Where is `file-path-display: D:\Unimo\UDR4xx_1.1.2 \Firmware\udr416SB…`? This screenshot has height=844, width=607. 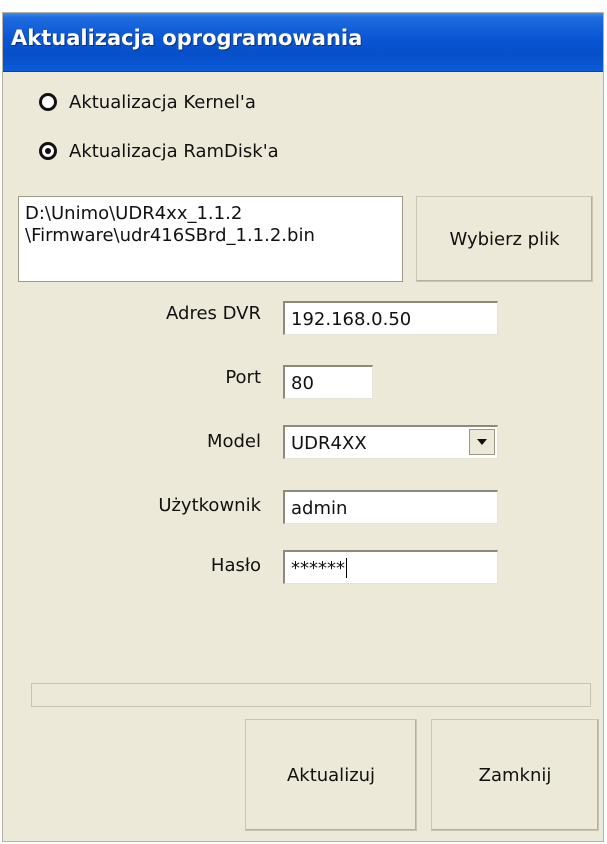 file-path-display: D:\Unimo\UDR4xx_1.1.2 \Firmware\udr416SB… is located at coordinates (210, 239).